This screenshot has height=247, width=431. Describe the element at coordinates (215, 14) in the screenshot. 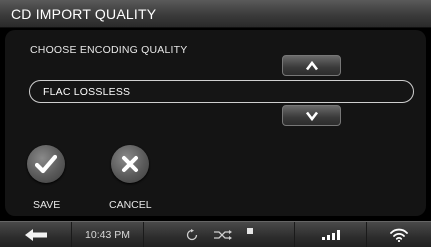

I see `title-bar: CD IMPORT QUALITY` at that location.